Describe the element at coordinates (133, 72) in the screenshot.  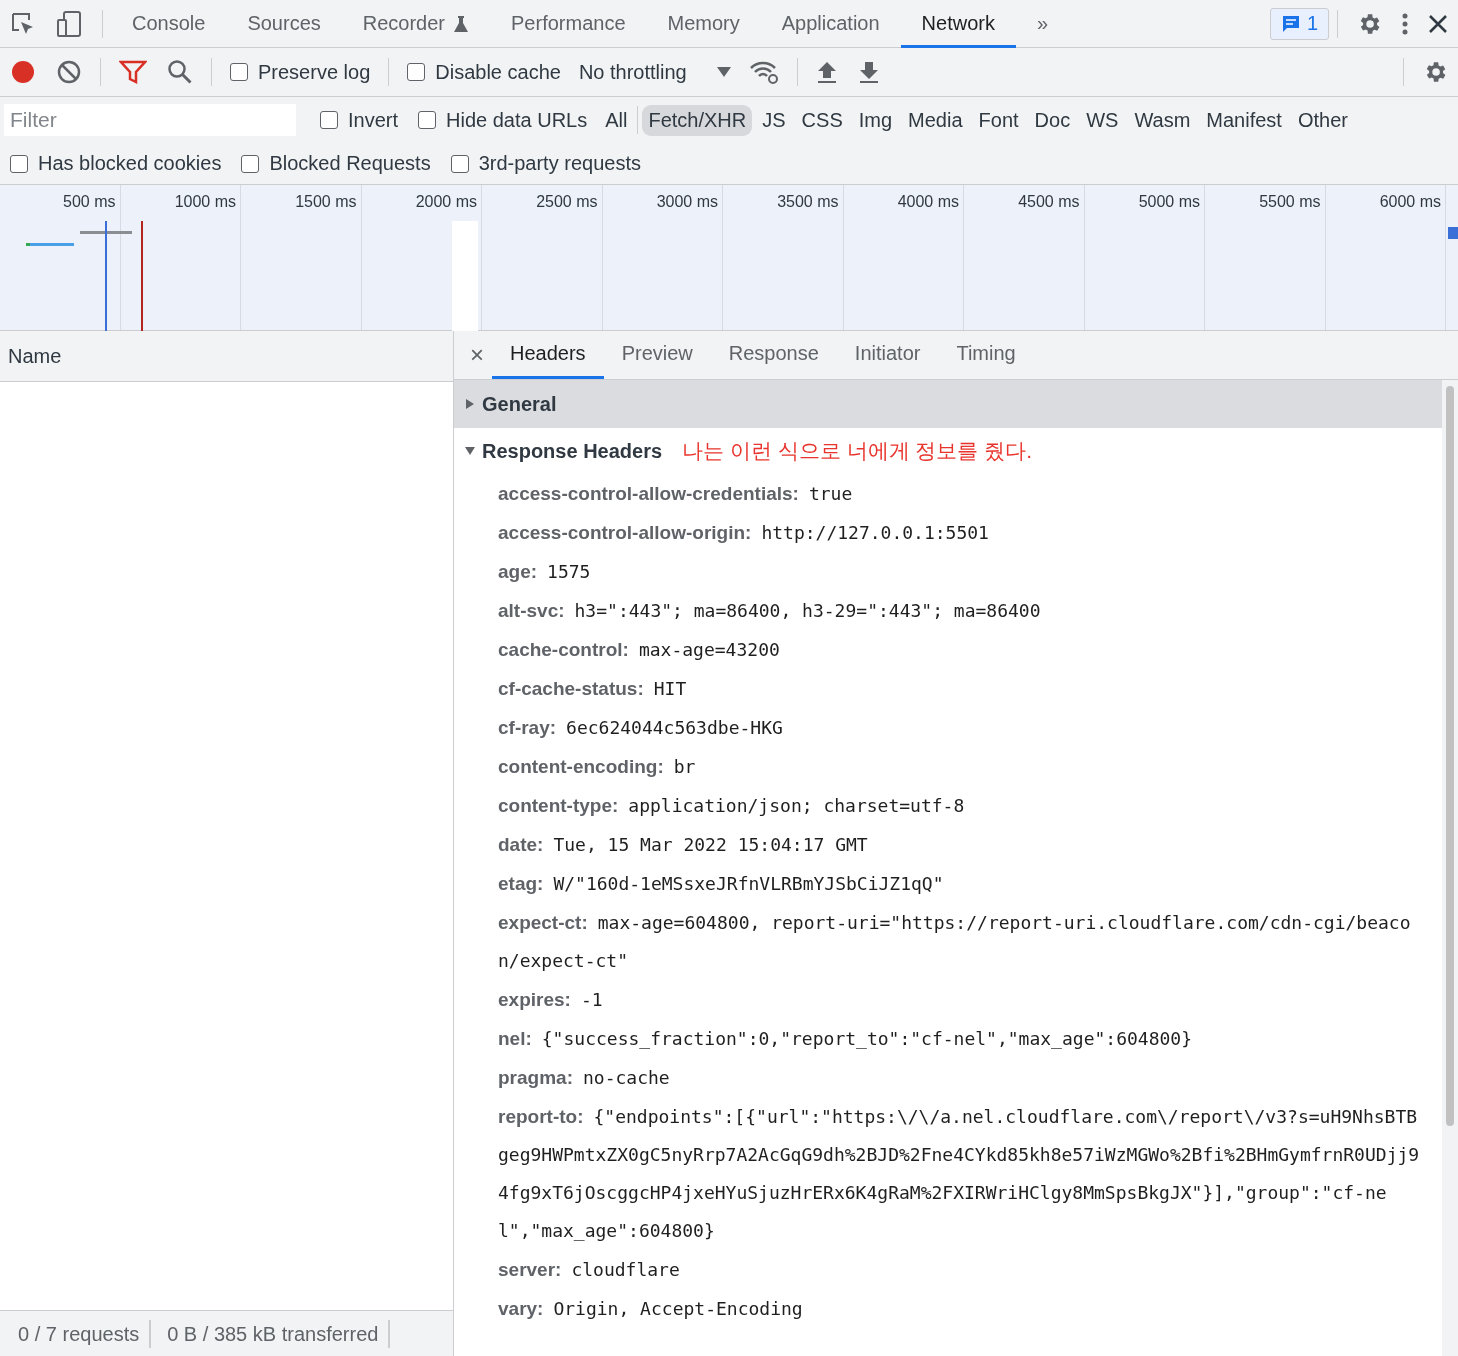
I see `filter-icon` at that location.